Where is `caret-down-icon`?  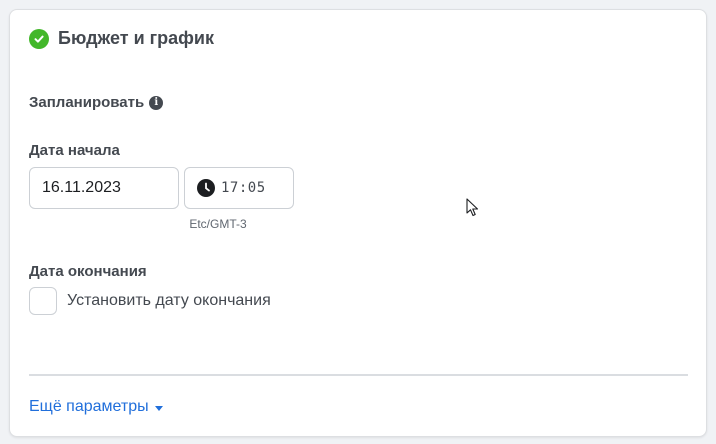
caret-down-icon is located at coordinates (158, 408).